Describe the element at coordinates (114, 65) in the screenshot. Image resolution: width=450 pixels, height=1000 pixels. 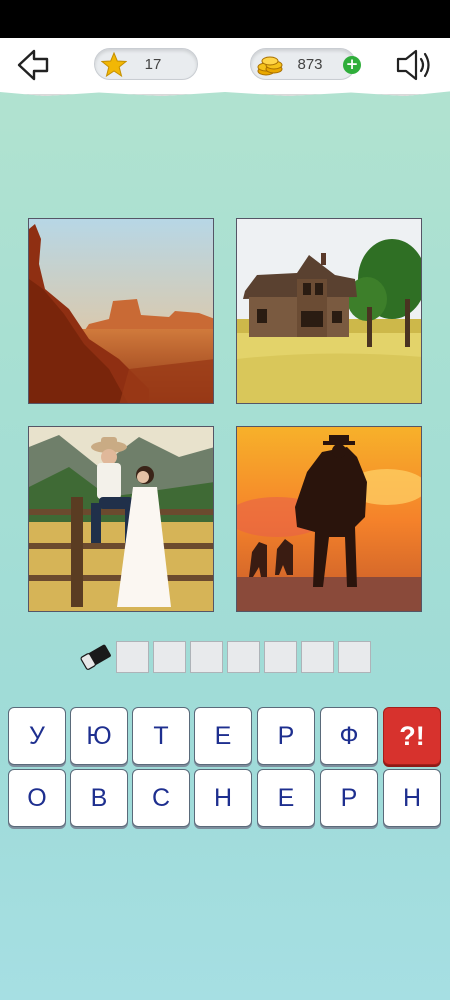
I see `star-icon` at that location.